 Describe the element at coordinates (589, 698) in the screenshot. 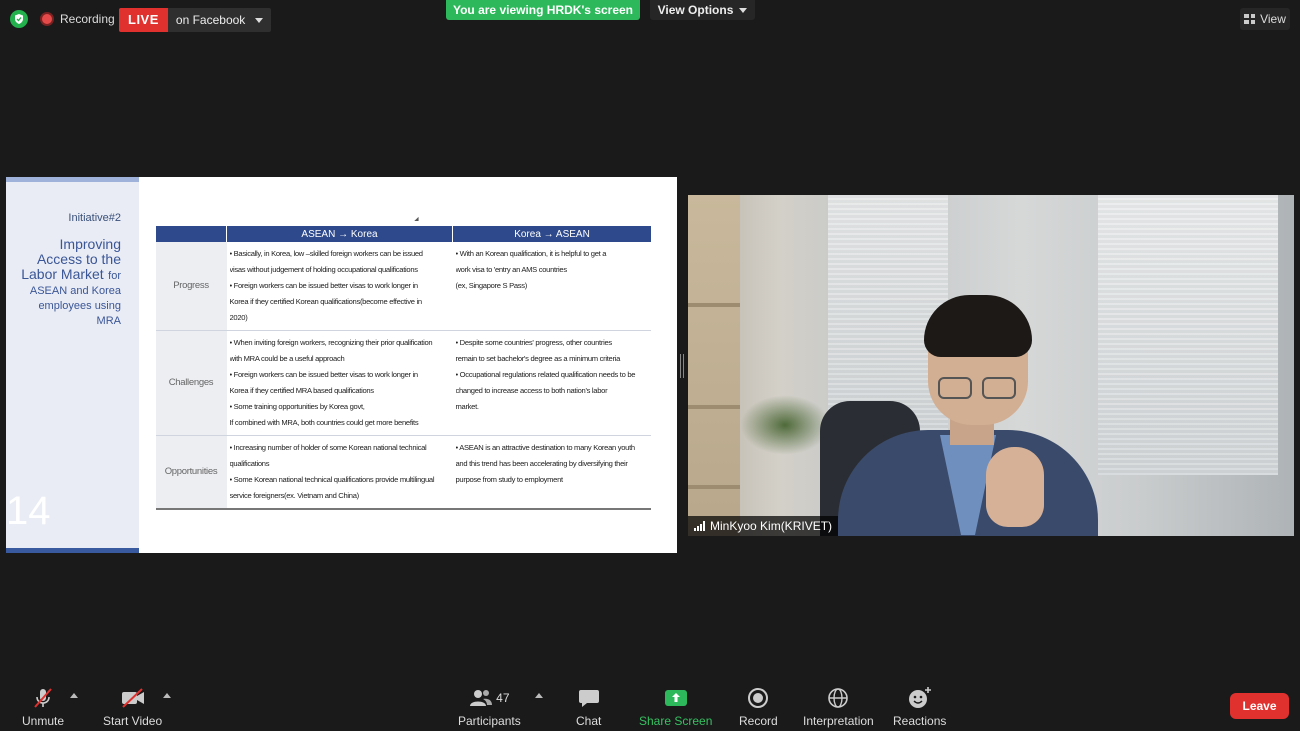

I see `chat-bubble-icon` at that location.